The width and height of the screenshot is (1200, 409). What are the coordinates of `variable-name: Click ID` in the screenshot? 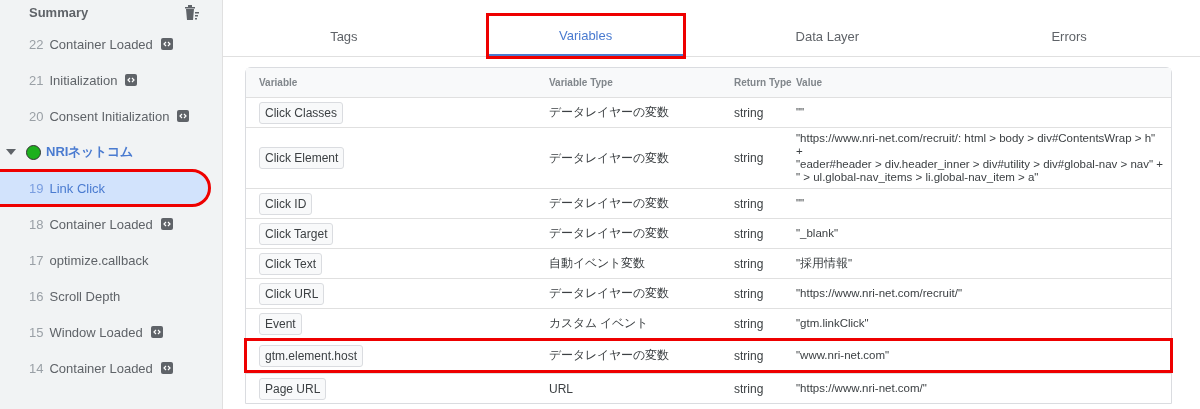 It's located at (286, 203).